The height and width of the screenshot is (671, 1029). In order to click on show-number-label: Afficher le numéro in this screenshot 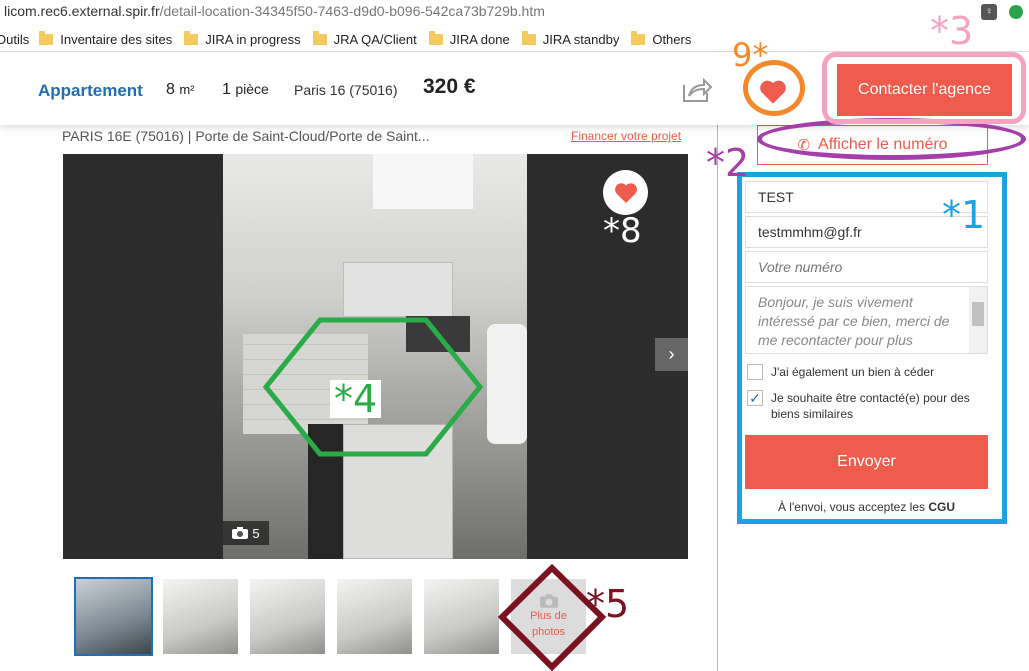, I will do `click(883, 144)`.